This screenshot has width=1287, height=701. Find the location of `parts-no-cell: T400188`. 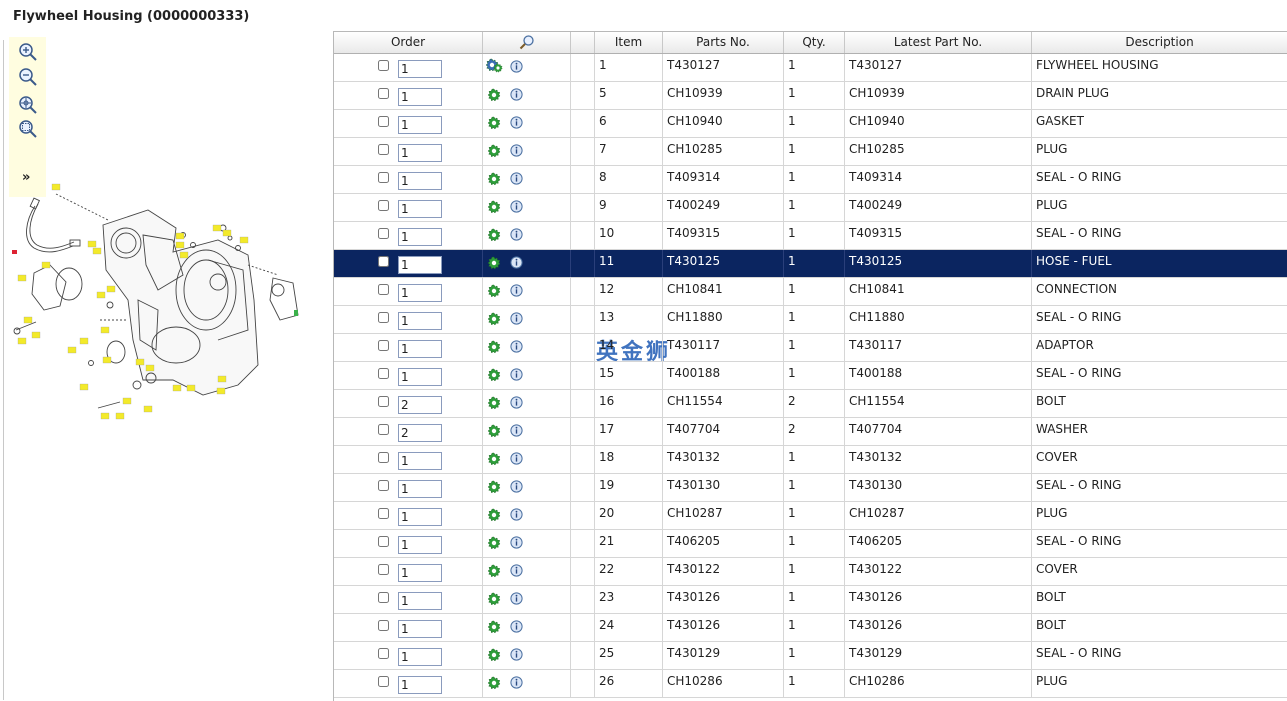

parts-no-cell: T400188 is located at coordinates (723, 375).